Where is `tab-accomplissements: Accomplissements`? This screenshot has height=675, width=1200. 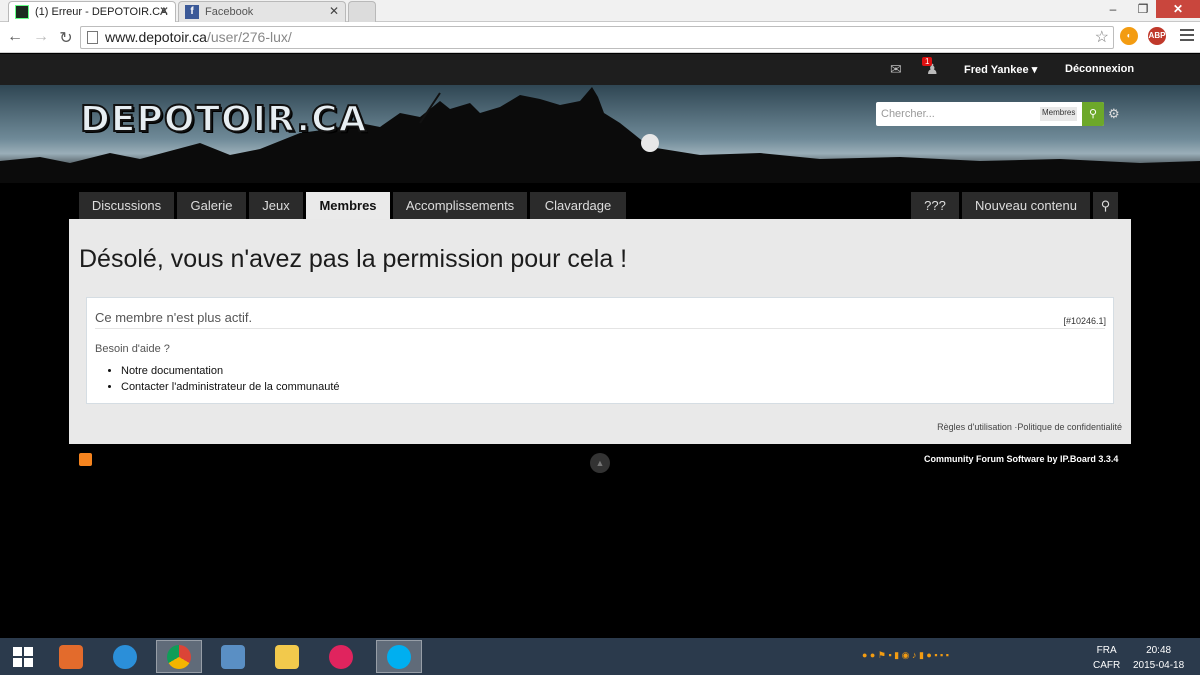 tab-accomplissements: Accomplissements is located at coordinates (460, 205).